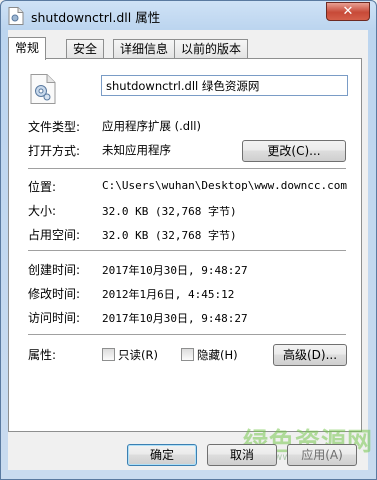 The width and height of the screenshot is (377, 480). Describe the element at coordinates (151, 126) in the screenshot. I see `type-value: 应用程序扩展 (.dll)` at that location.